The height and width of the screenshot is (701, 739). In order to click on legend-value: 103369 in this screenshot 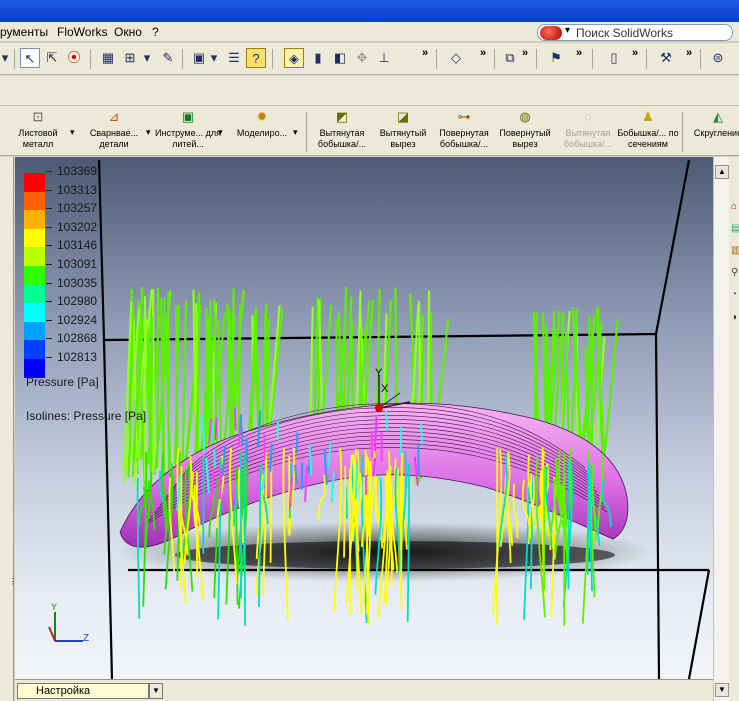, I will do `click(77, 171)`.